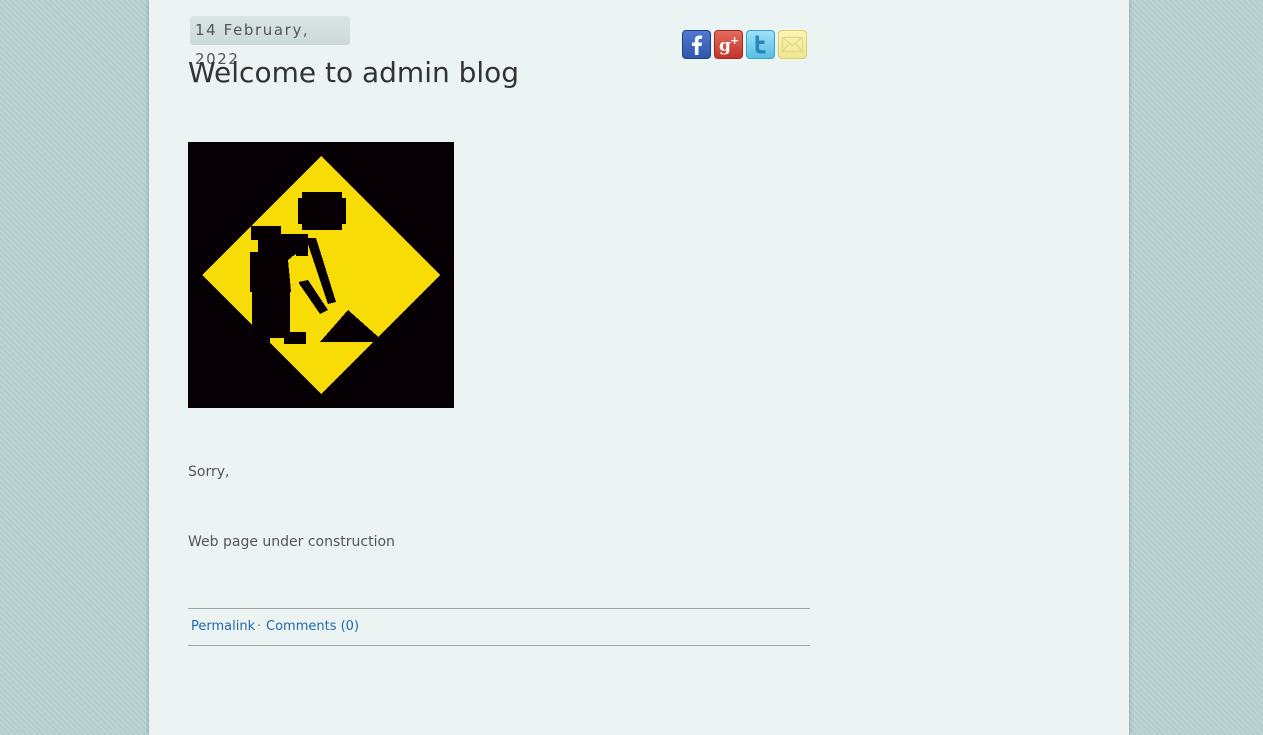 This screenshot has width=1263, height=735. I want to click on post-paragraph: Web page under construction, so click(291, 542).